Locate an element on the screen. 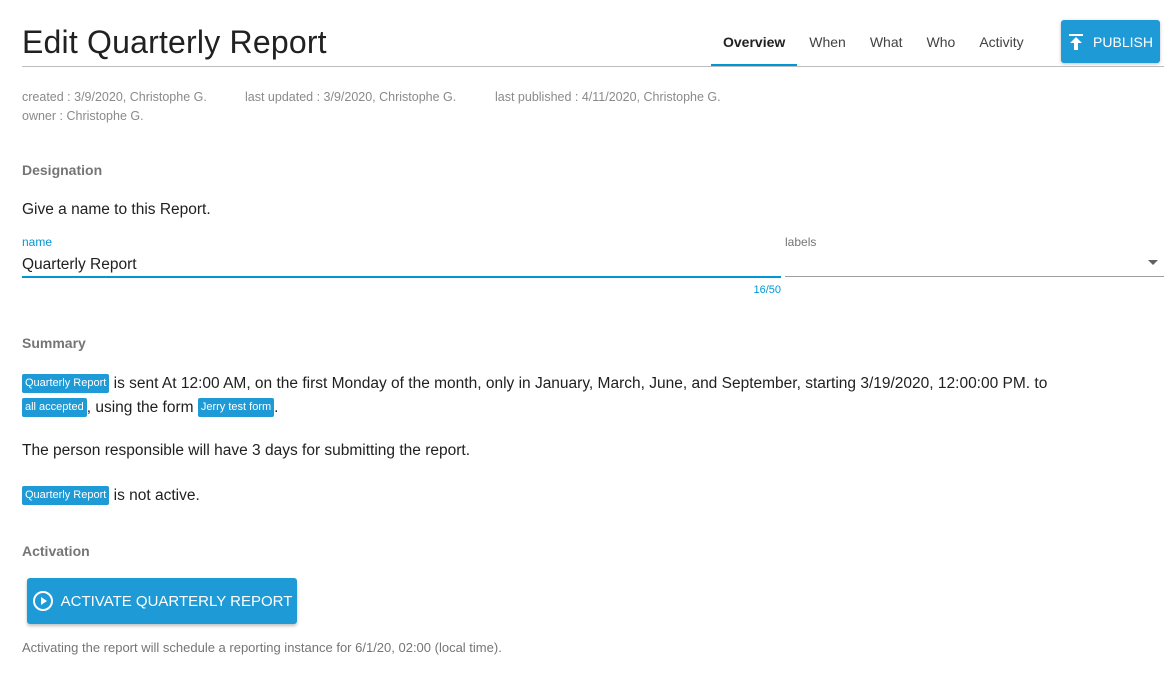 This screenshot has height=689, width=1176. header-divider is located at coordinates (593, 66).